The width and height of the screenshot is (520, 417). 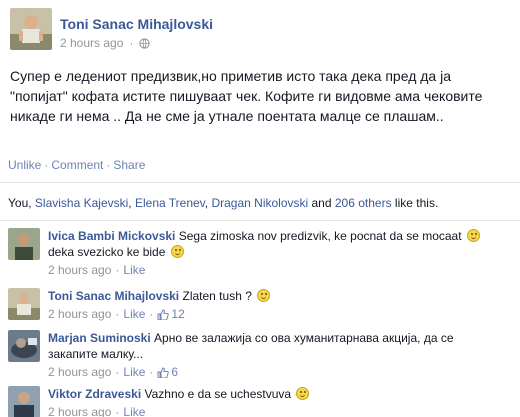 What do you see at coordinates (217, 296) in the screenshot?
I see `comment-text: Zlaten tush ?` at bounding box center [217, 296].